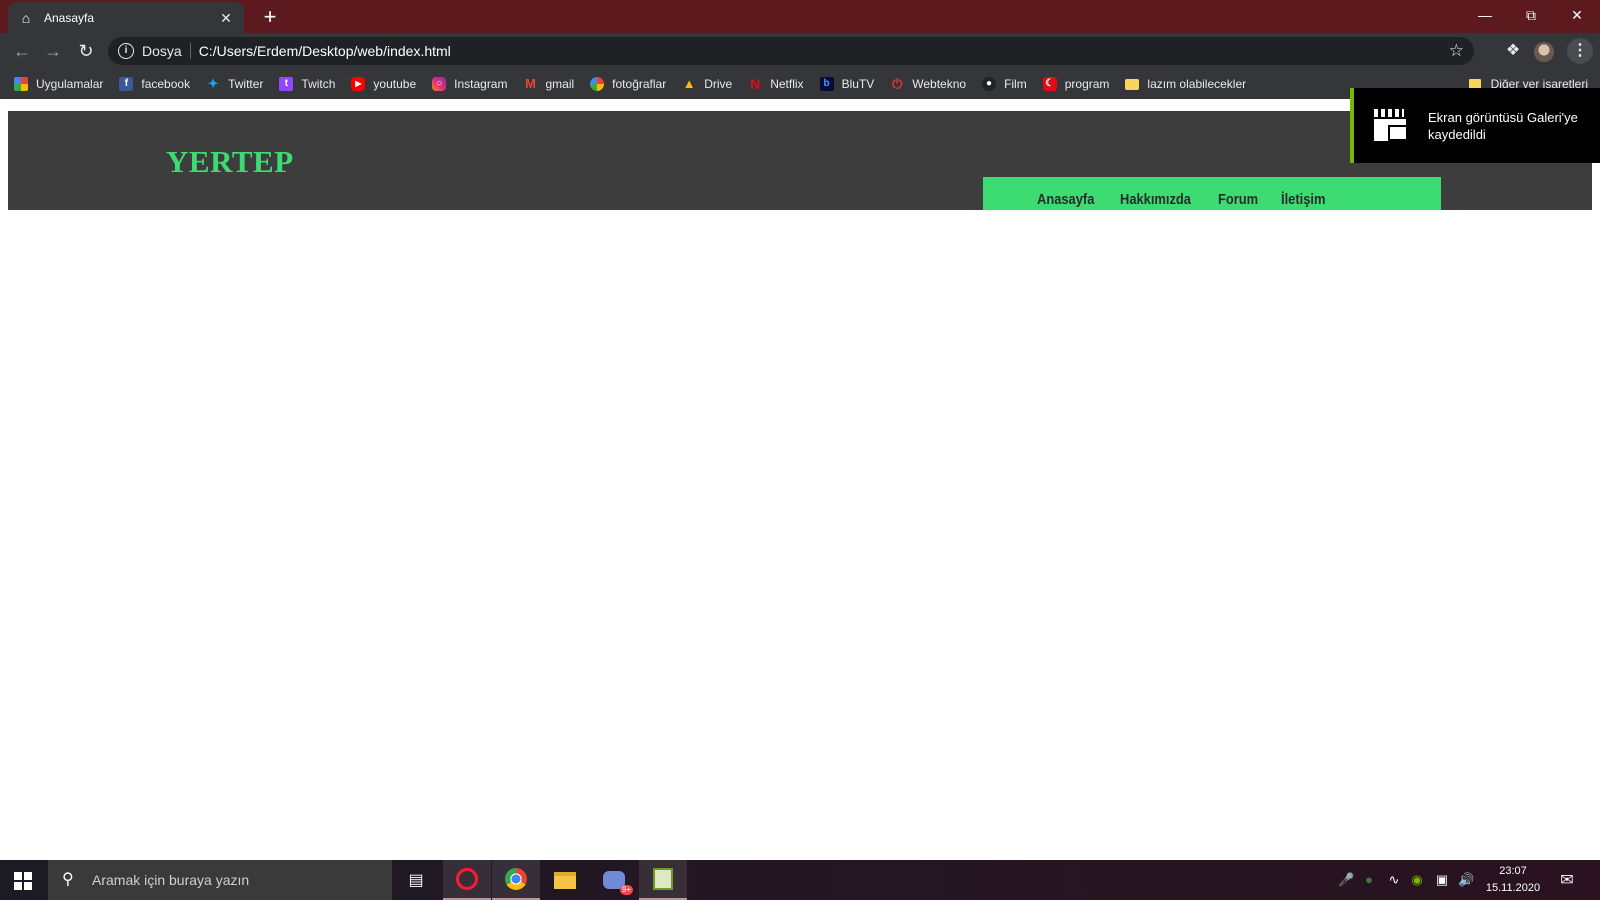  I want to click on bookmark-drive: ▲ Drive, so click(707, 84).